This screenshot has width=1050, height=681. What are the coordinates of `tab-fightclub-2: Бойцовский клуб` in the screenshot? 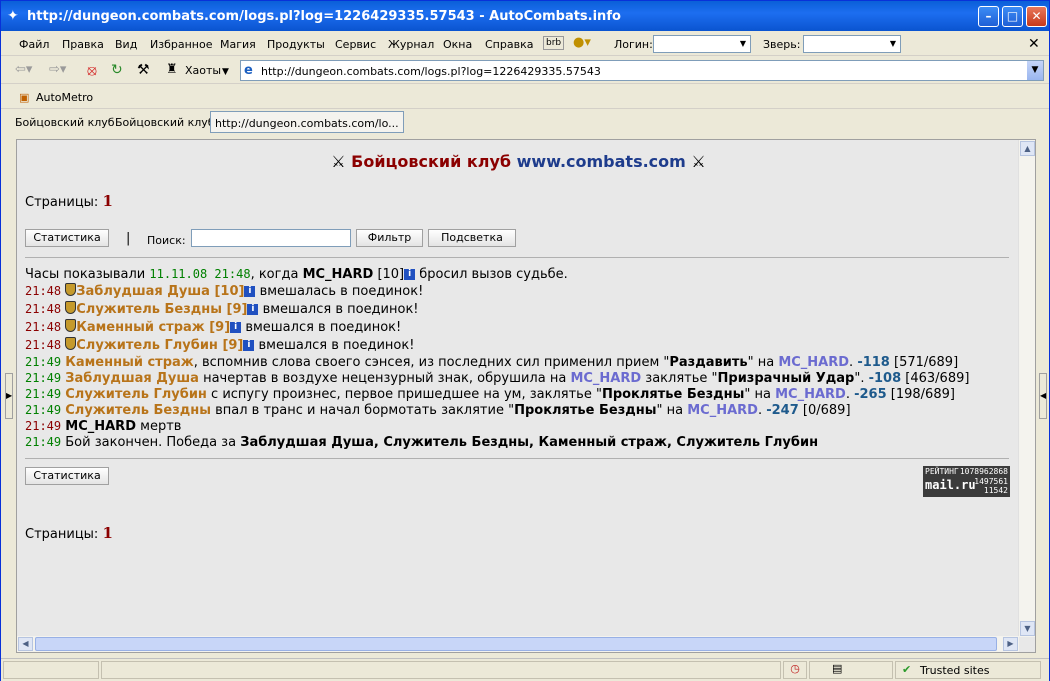 It's located at (165, 122).